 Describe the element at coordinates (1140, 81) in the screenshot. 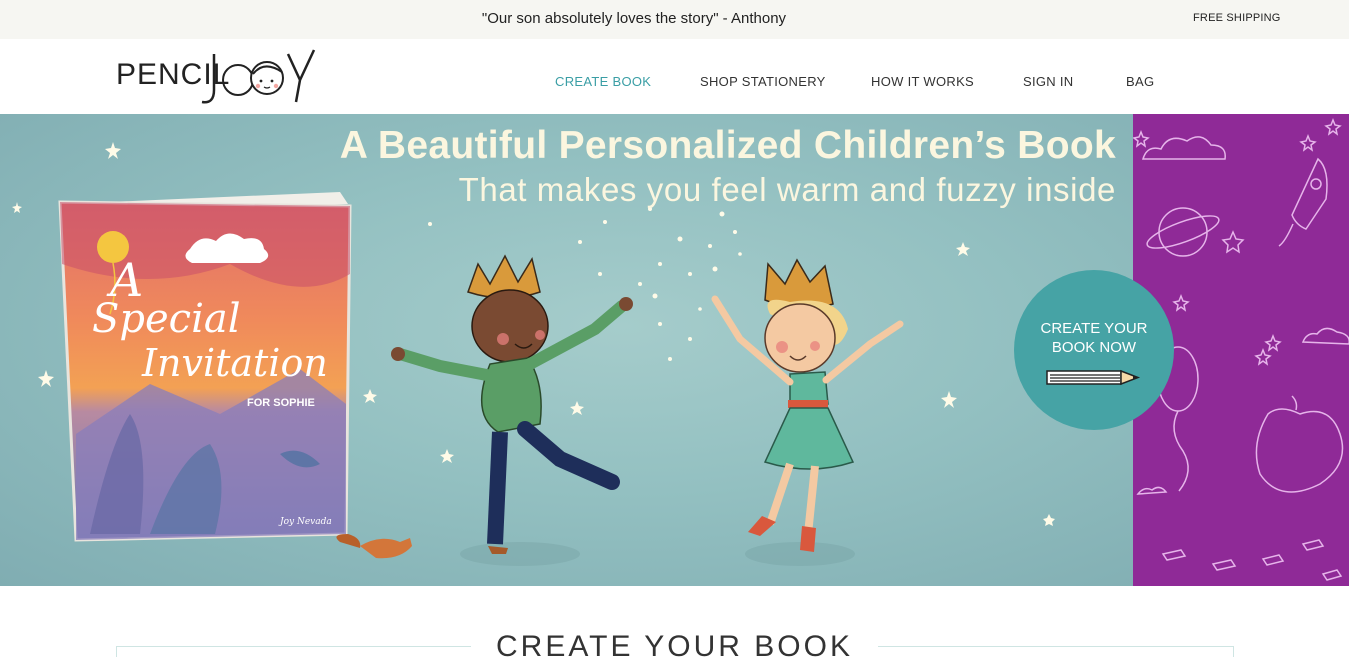

I see `nav-bag: BAG` at that location.